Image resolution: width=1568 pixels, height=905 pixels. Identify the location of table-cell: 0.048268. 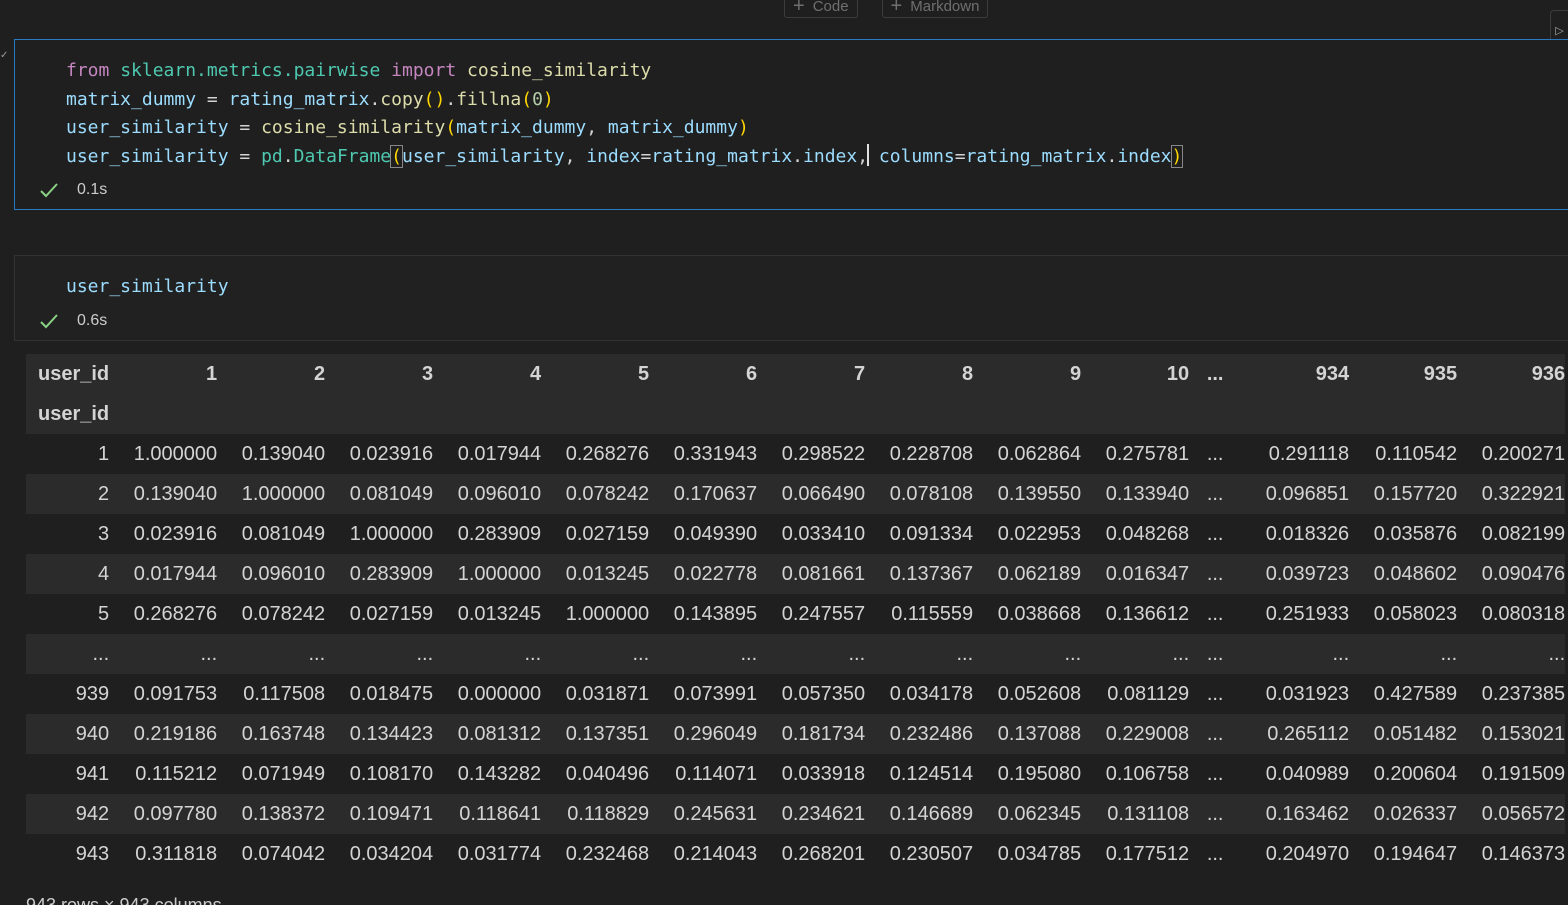
(1147, 533).